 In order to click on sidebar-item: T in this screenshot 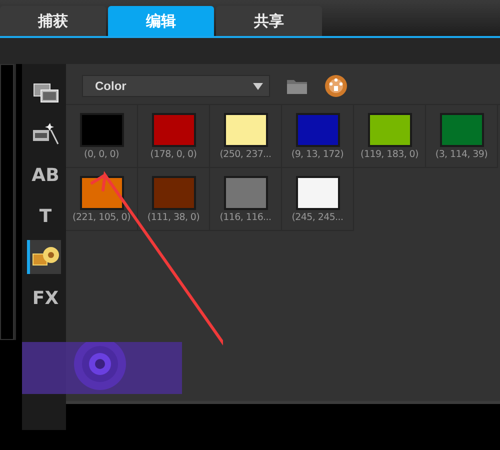, I will do `click(44, 216)`.